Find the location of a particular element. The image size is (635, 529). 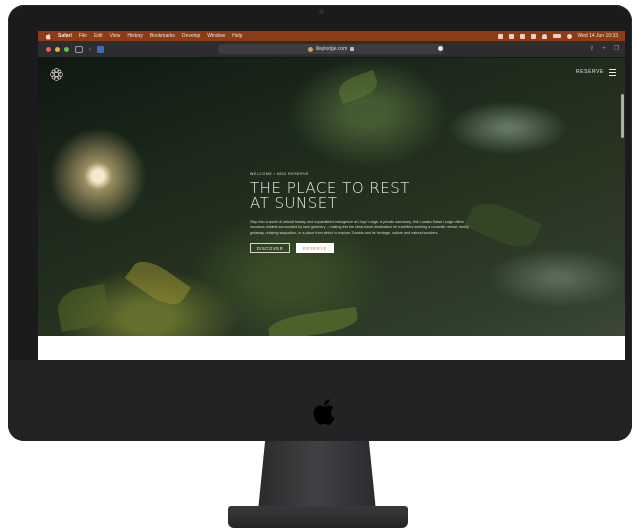

url-text: lilaylodge.com is located at coordinates (332, 49).